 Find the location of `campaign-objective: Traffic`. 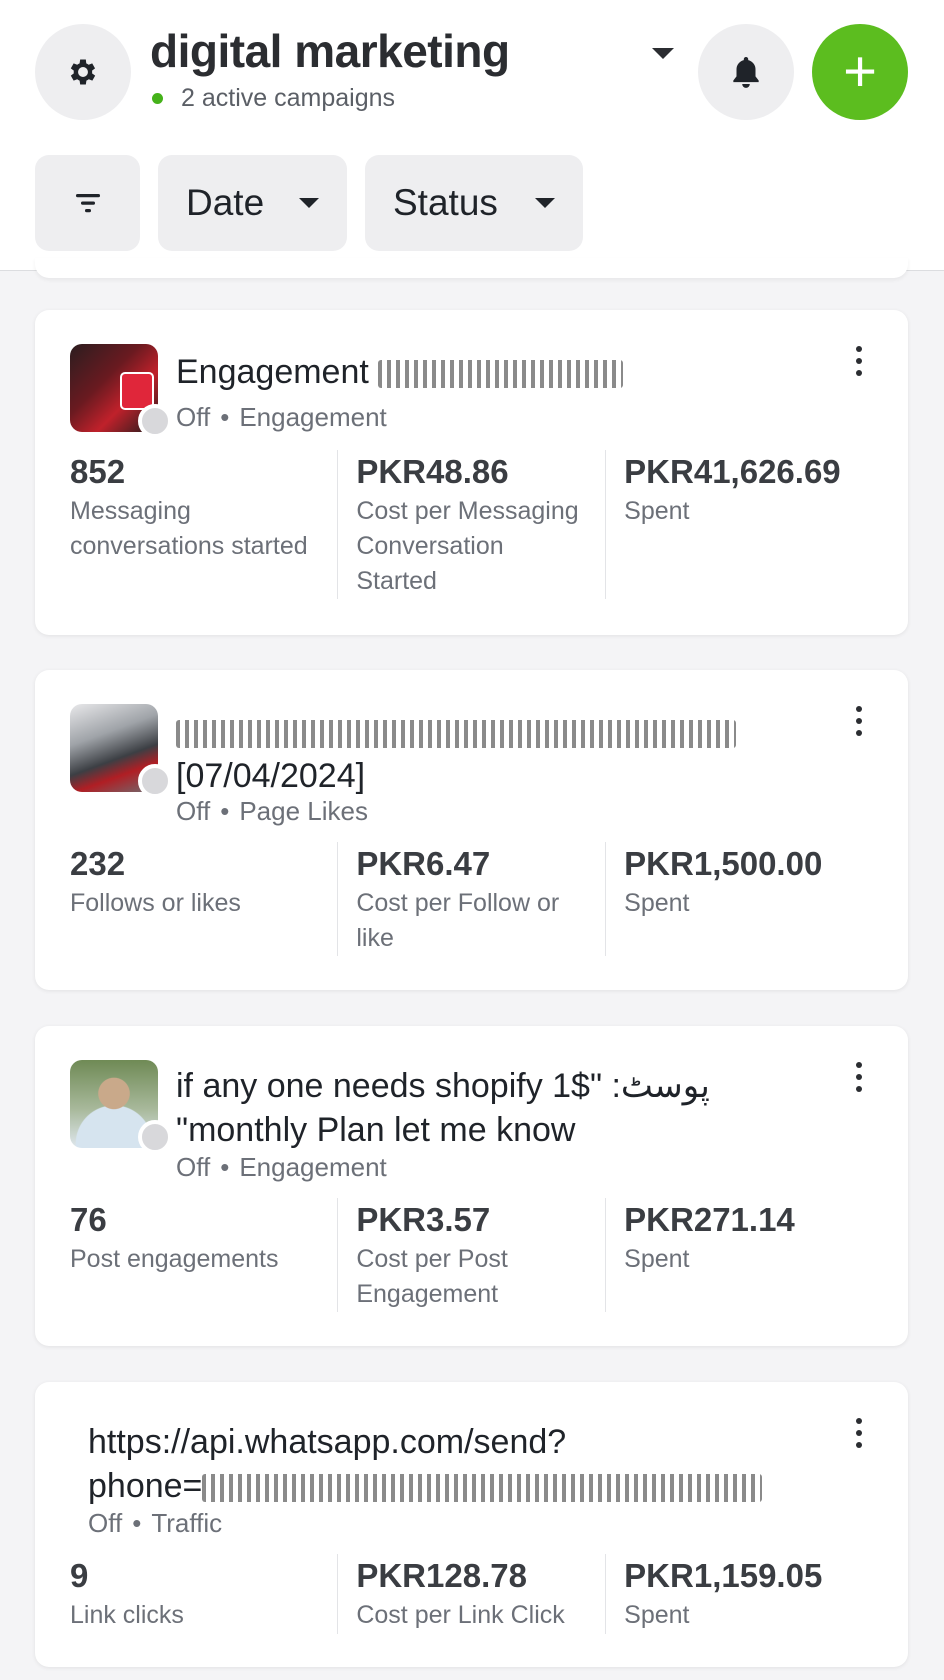

campaign-objective: Traffic is located at coordinates (187, 1523).